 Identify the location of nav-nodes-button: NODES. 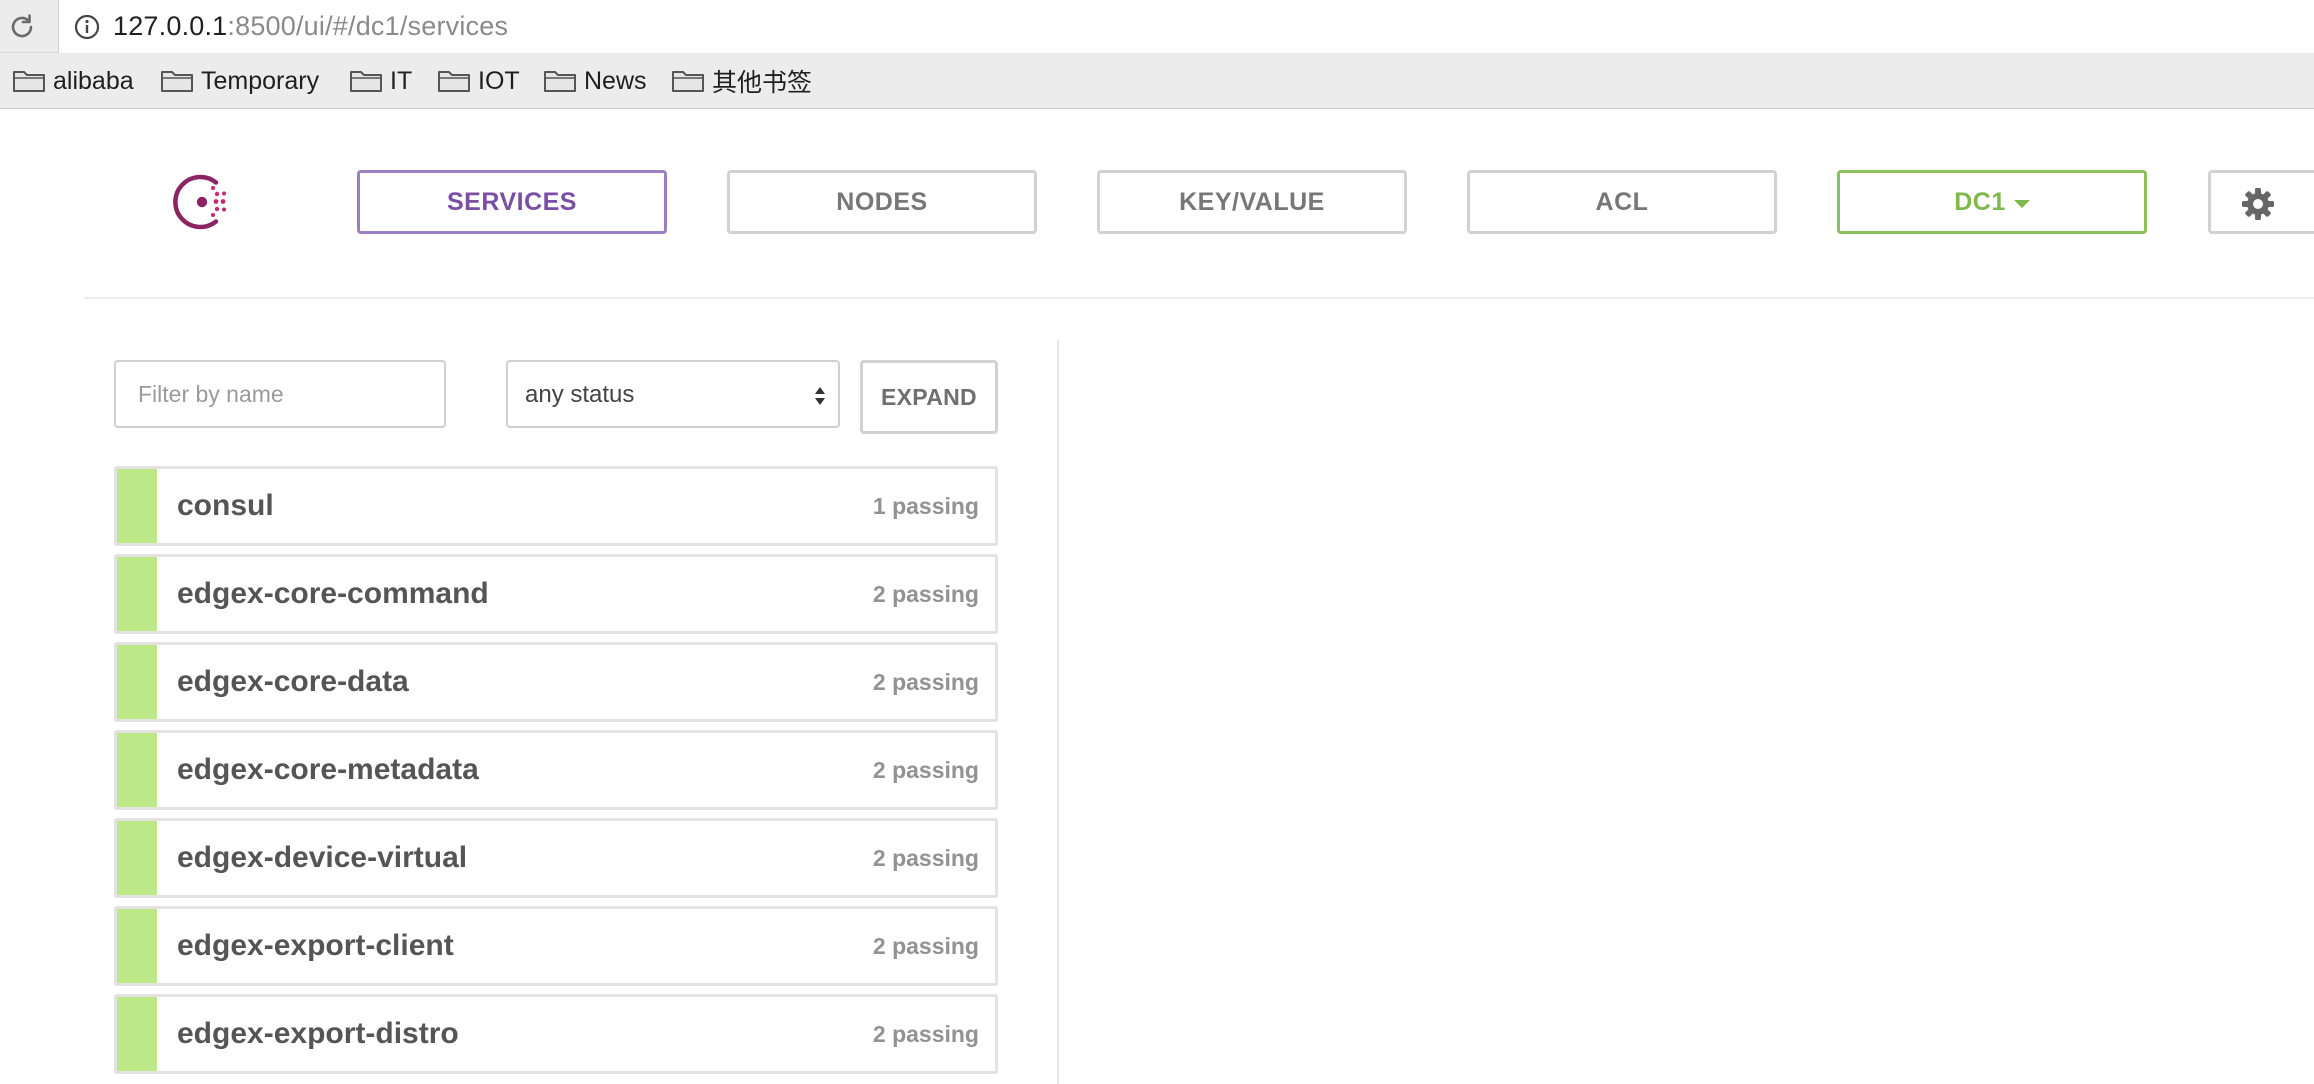
(882, 202).